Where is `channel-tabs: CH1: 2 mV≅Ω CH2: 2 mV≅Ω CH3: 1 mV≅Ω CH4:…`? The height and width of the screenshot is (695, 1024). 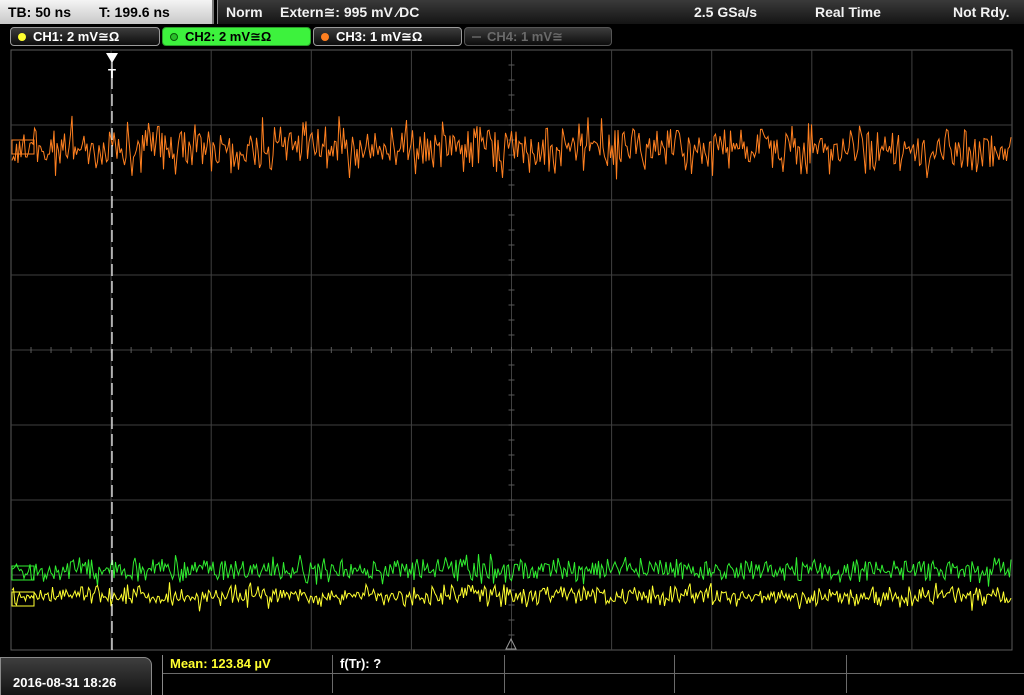
channel-tabs: CH1: 2 mV≅Ω CH2: 2 mV≅Ω CH3: 1 mV≅Ω CH4:… is located at coordinates (512, 36).